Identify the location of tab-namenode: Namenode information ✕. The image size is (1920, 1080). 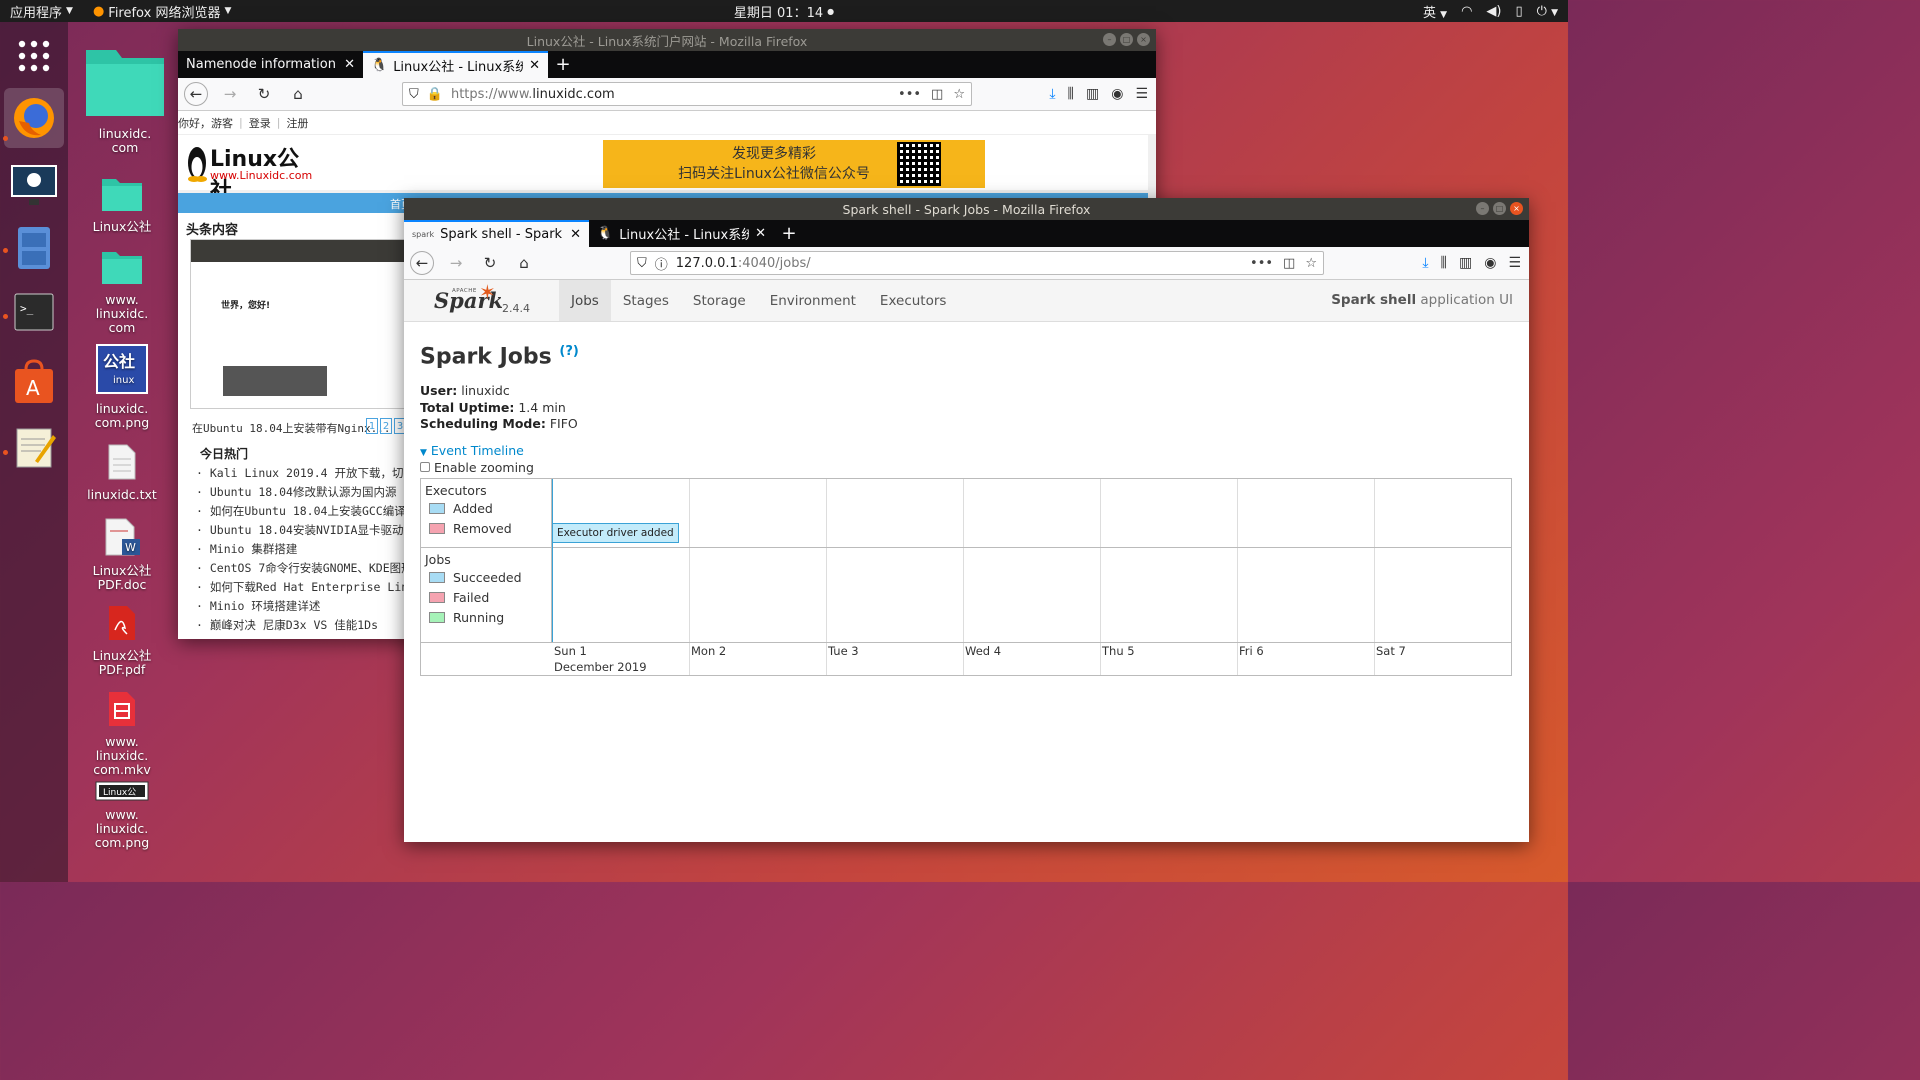
(270, 64).